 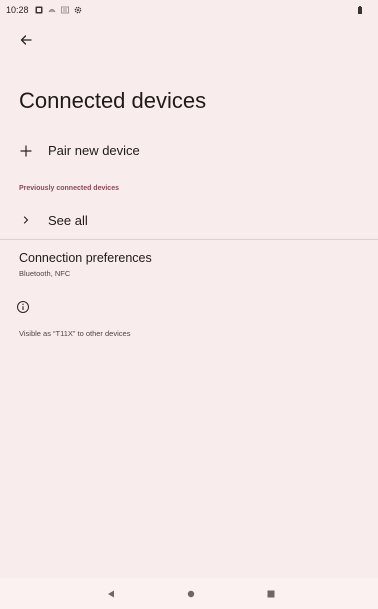 I want to click on nav-home-button, so click(x=191, y=594).